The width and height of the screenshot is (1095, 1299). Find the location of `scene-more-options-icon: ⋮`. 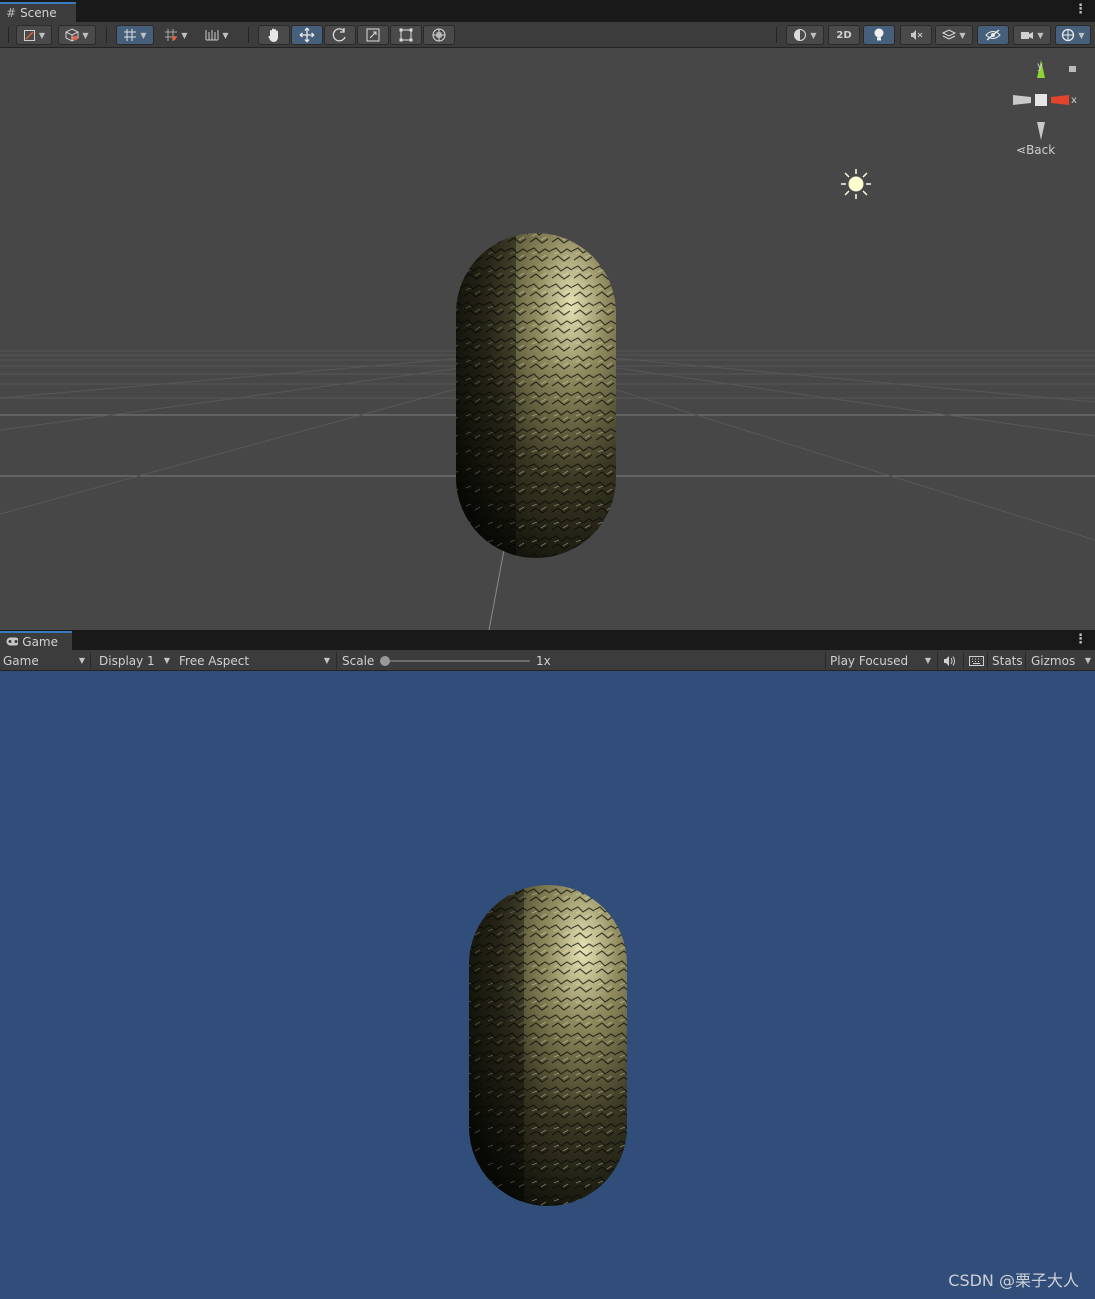

scene-more-options-icon: ⋮ is located at coordinates (1080, 10).